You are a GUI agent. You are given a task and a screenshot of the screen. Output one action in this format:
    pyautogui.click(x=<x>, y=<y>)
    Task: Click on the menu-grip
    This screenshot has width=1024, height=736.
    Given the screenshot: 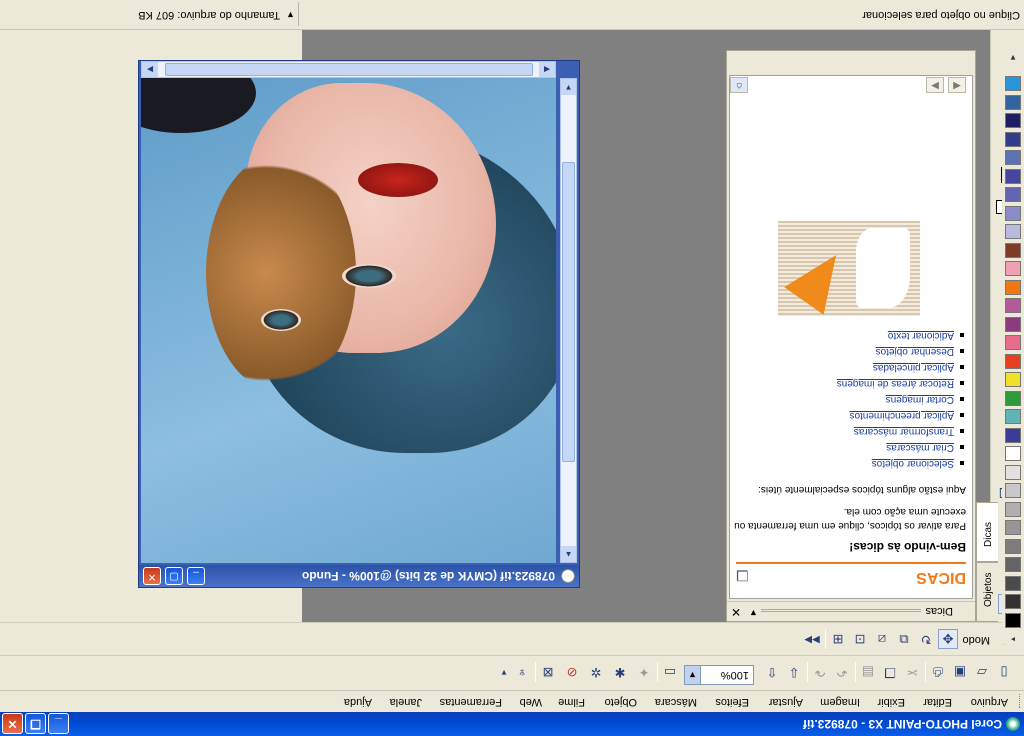 What is the action you would take?
    pyautogui.click(x=1018, y=701)
    